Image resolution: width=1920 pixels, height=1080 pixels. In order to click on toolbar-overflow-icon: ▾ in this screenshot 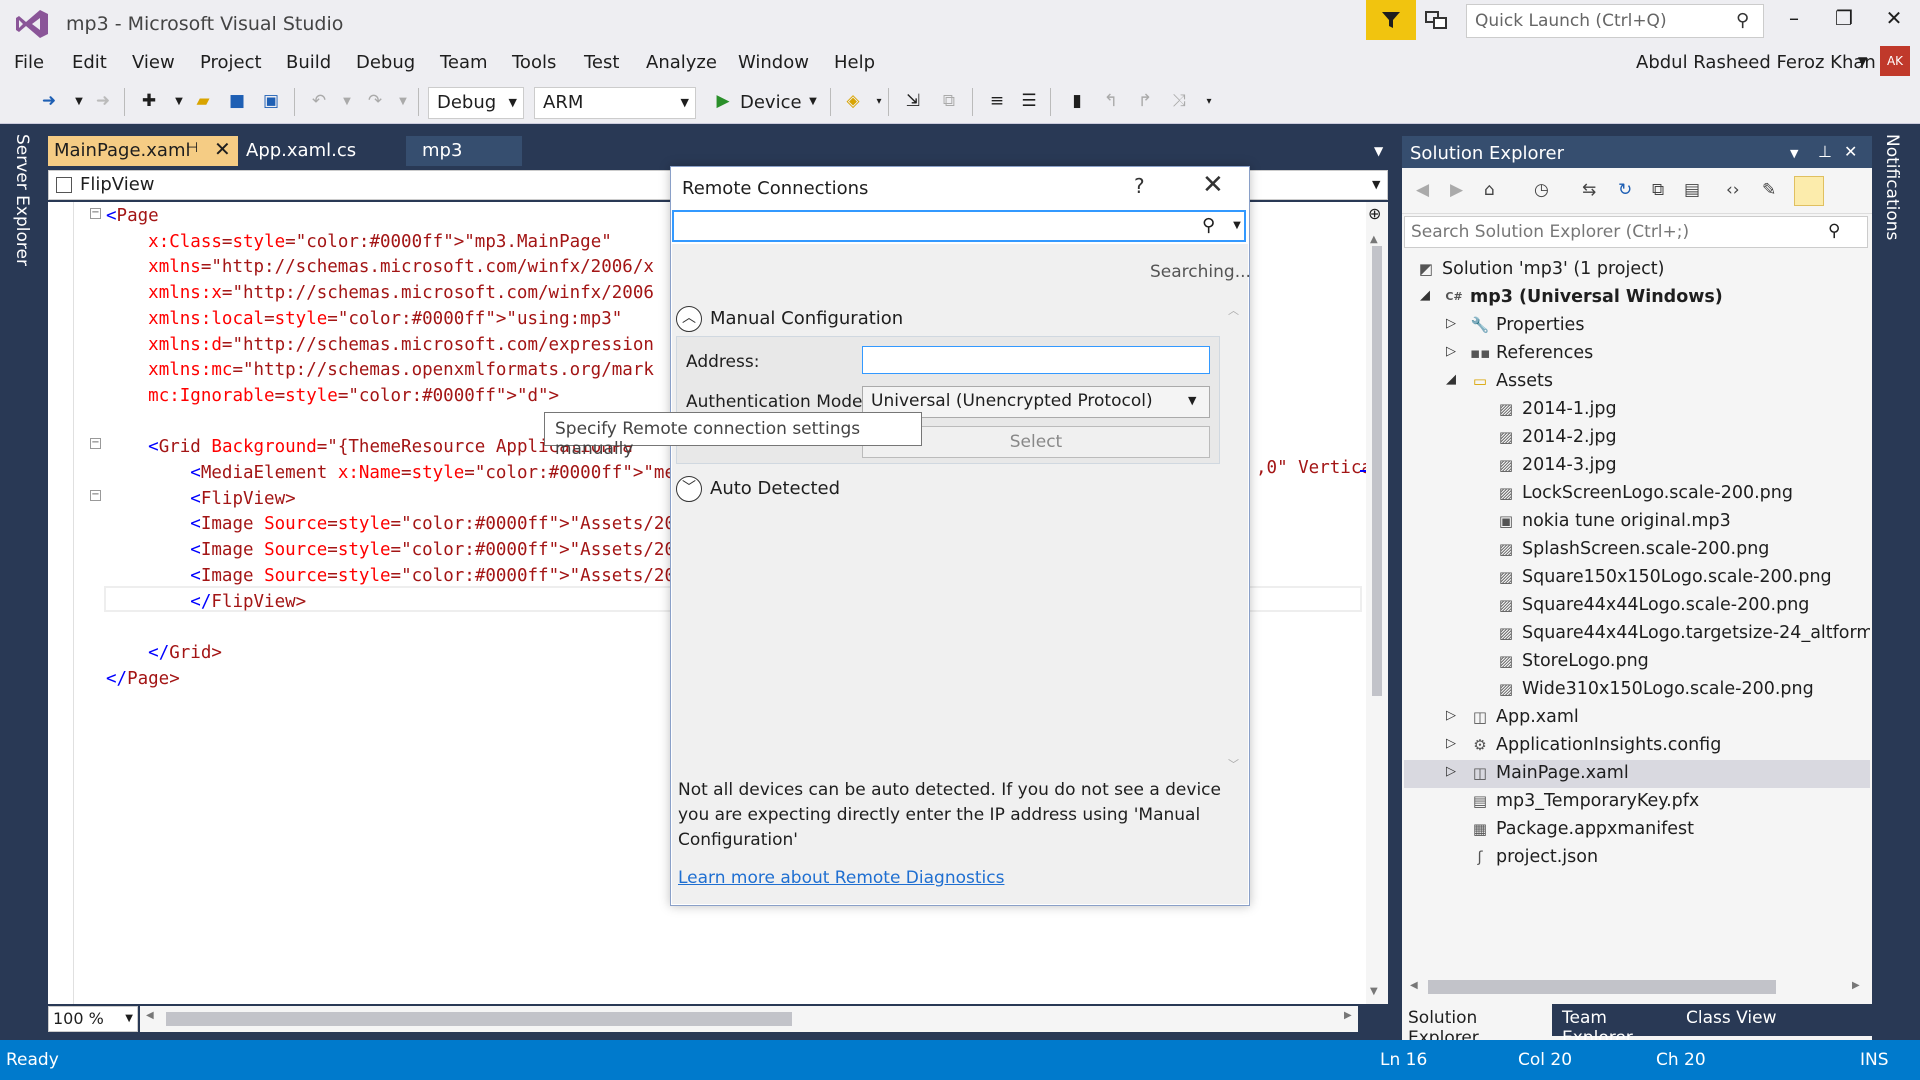, I will do `click(1209, 101)`.